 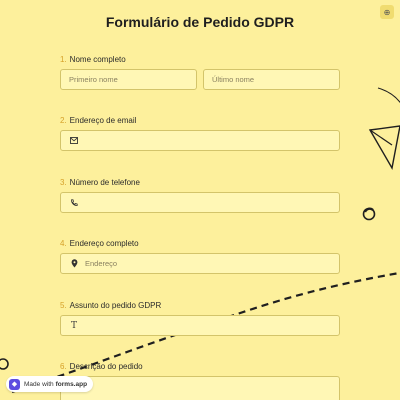 I want to click on translate-button: ⊕, so click(x=387, y=12).